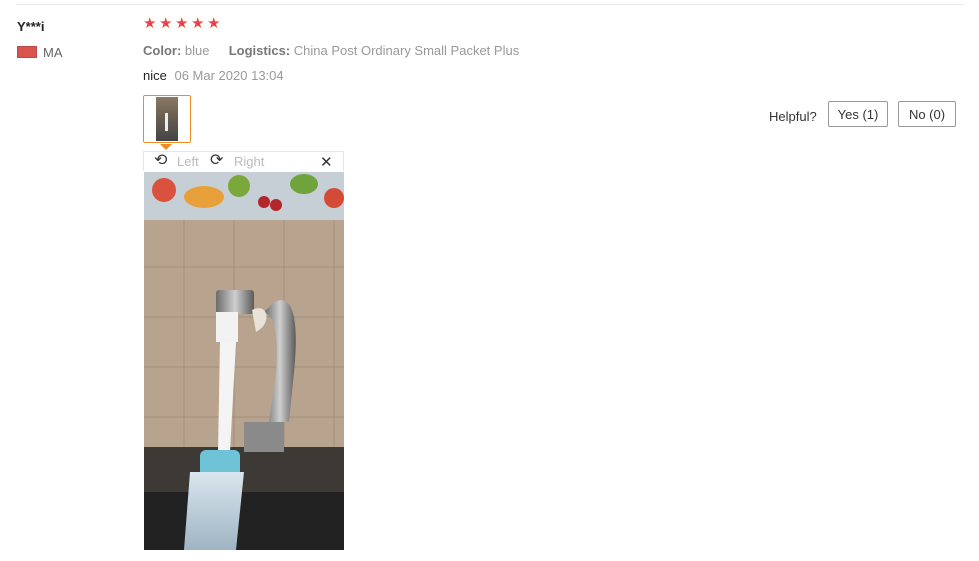 This screenshot has height=561, width=979. Describe the element at coordinates (188, 161) in the screenshot. I see `rotate-left-button: Left` at that location.